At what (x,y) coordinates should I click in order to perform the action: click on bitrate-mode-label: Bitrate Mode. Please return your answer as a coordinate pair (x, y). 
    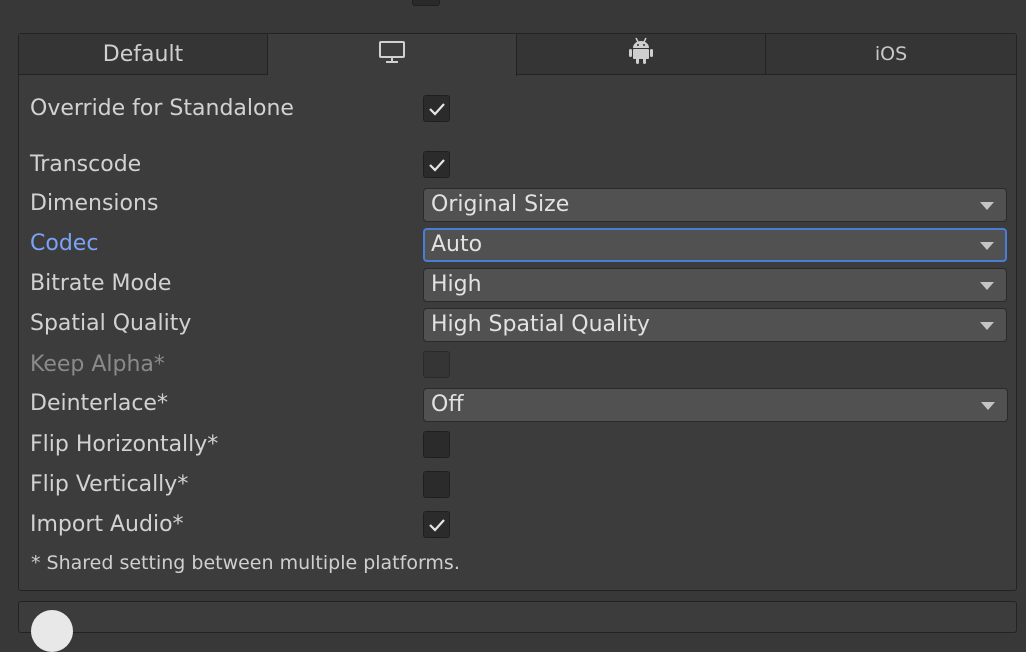
    Looking at the image, I should click on (101, 283).